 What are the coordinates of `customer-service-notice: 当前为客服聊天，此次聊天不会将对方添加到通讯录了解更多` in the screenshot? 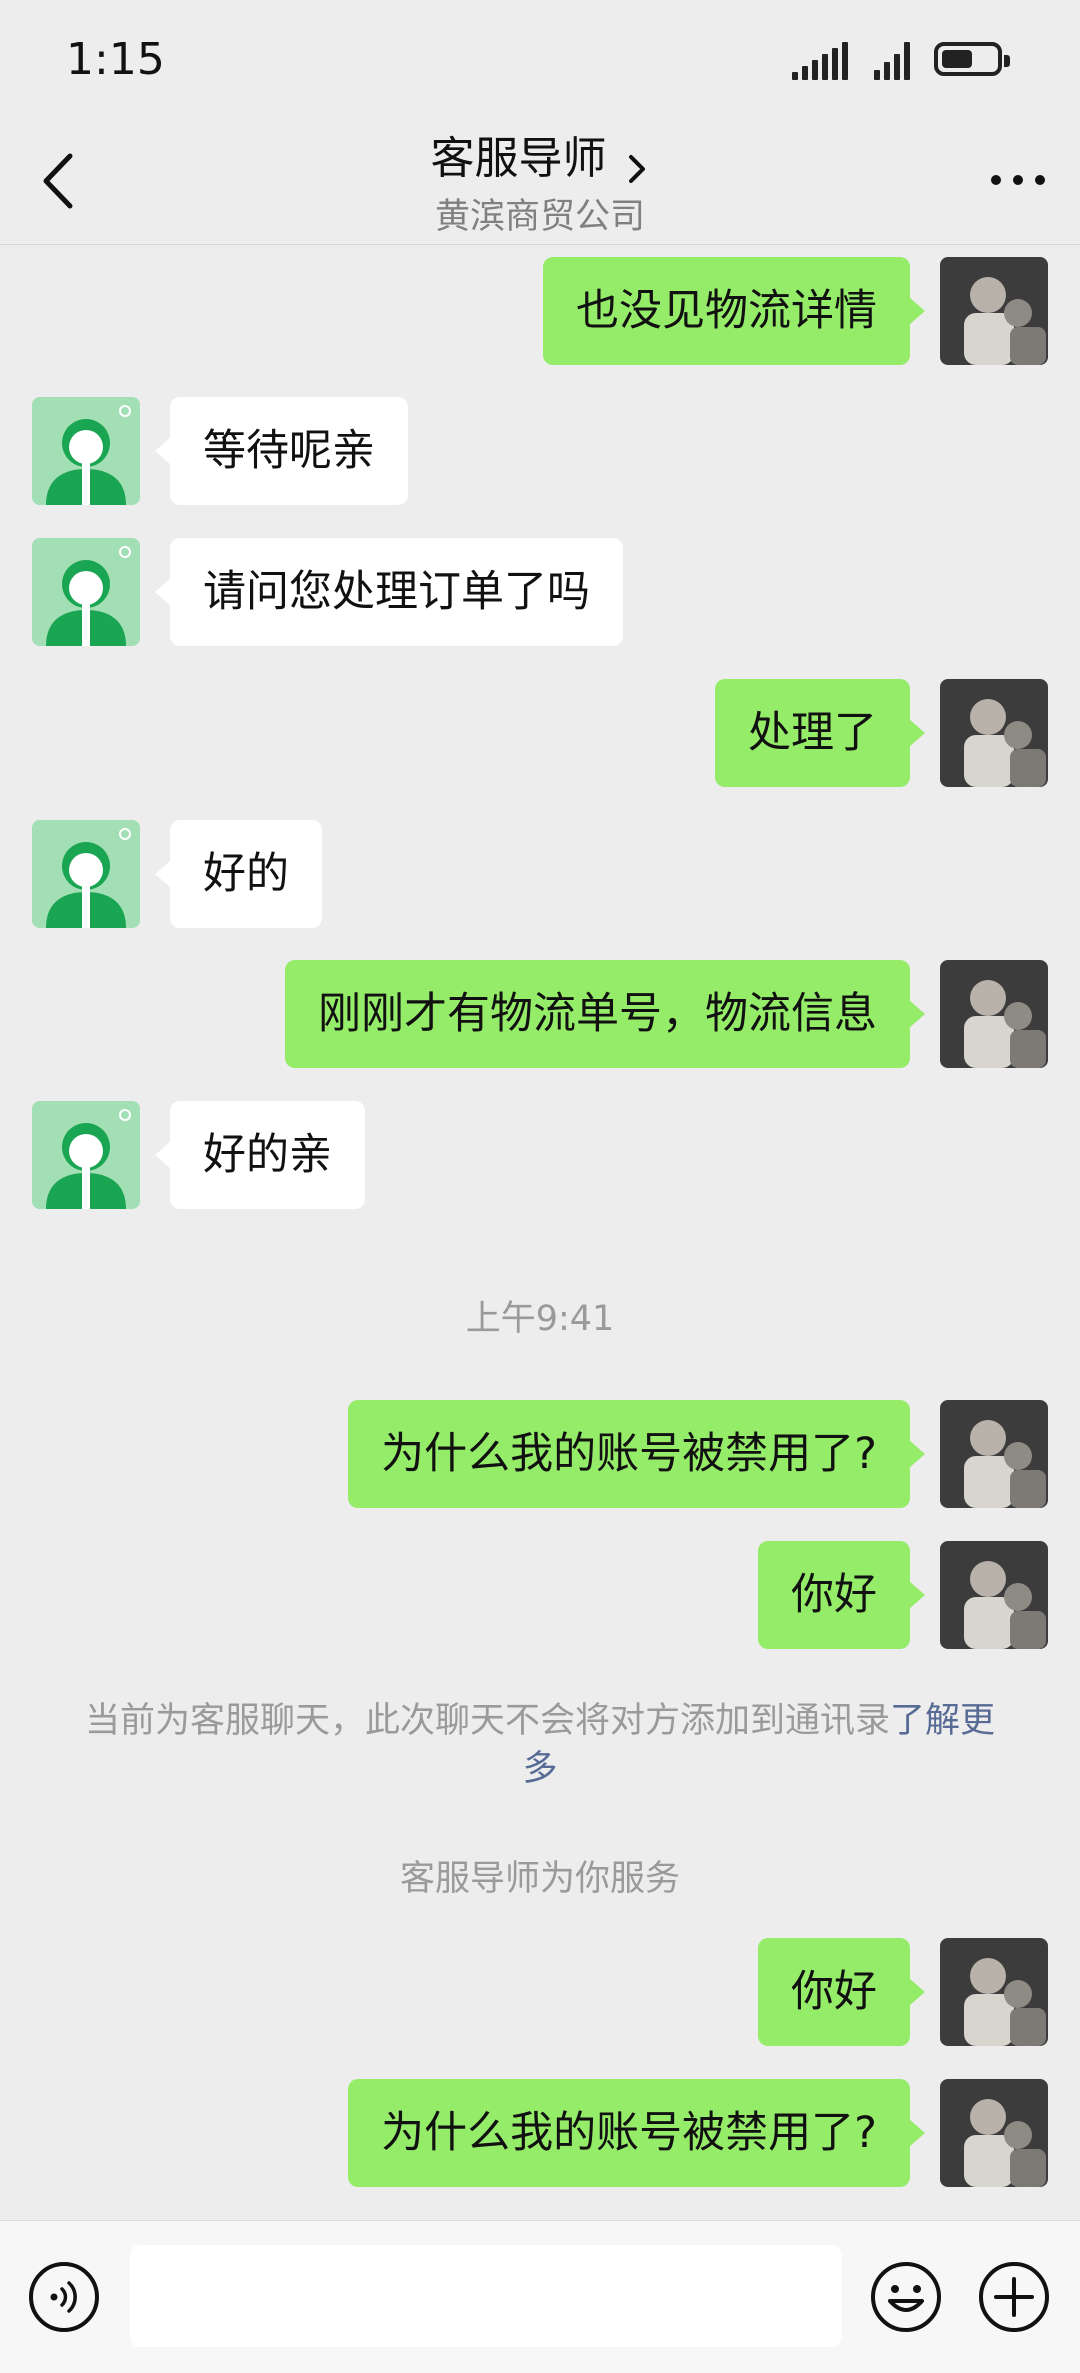 It's located at (540, 1745).